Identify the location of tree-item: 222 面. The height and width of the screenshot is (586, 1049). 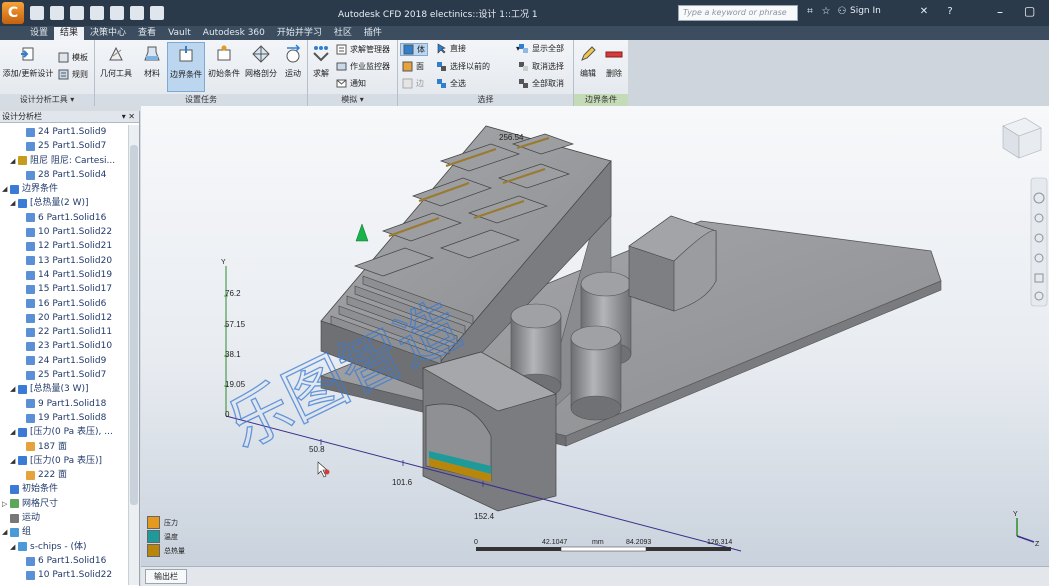
(64, 475).